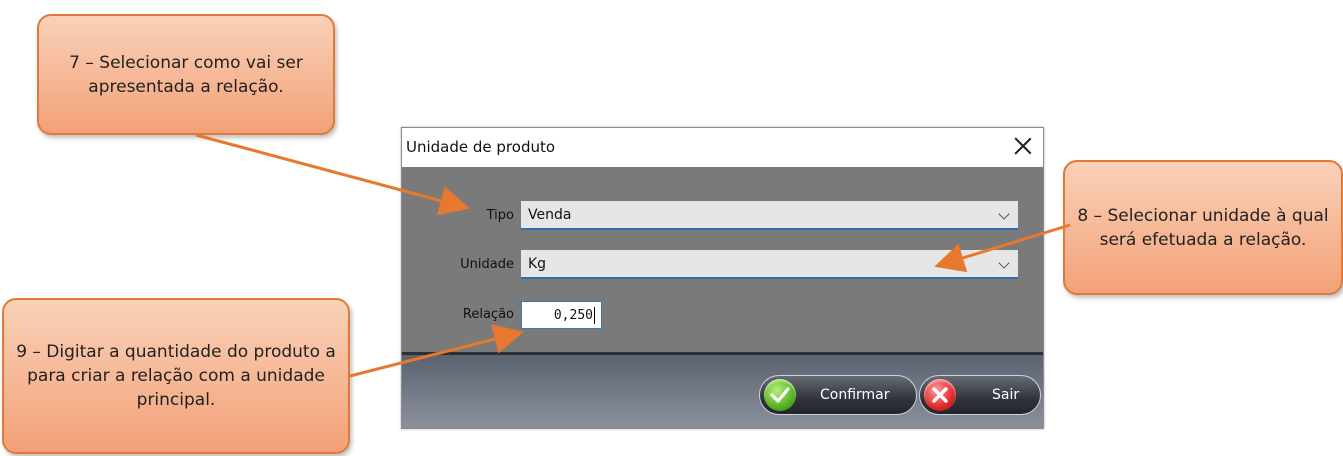  I want to click on relacao-input: 0,250, so click(561, 315).